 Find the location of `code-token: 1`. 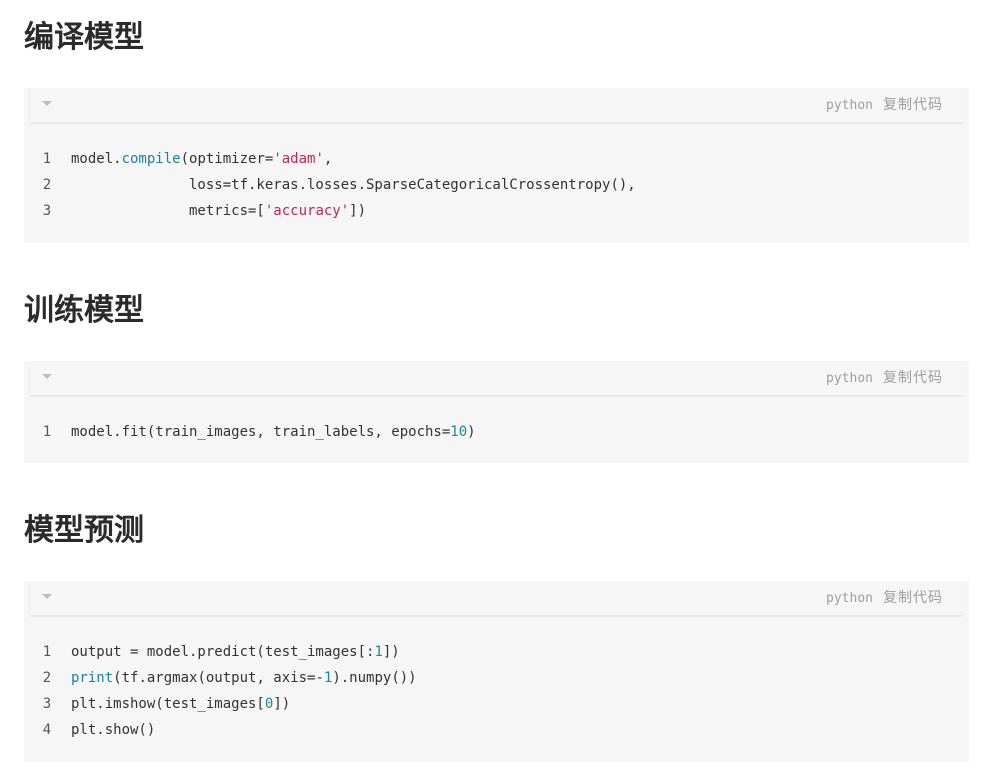

code-token: 1 is located at coordinates (378, 652).